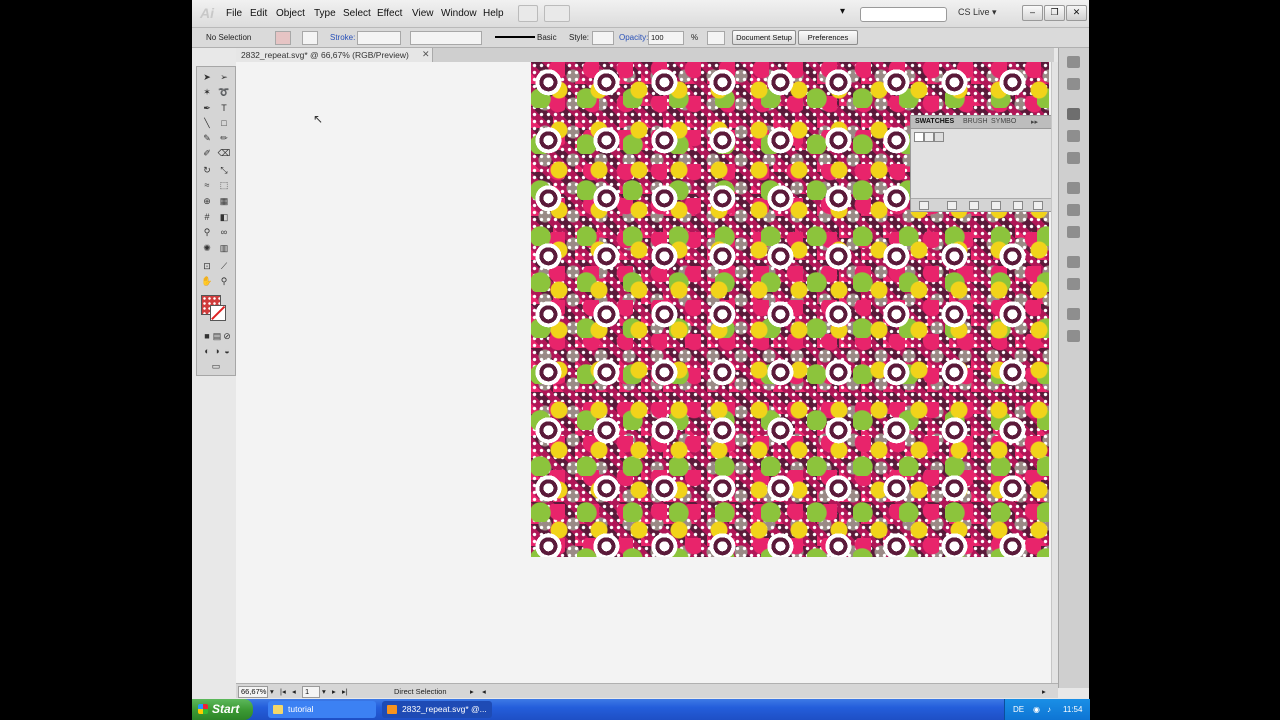  Describe the element at coordinates (1073, 210) in the screenshot. I see `gradient-panel-icon` at that location.